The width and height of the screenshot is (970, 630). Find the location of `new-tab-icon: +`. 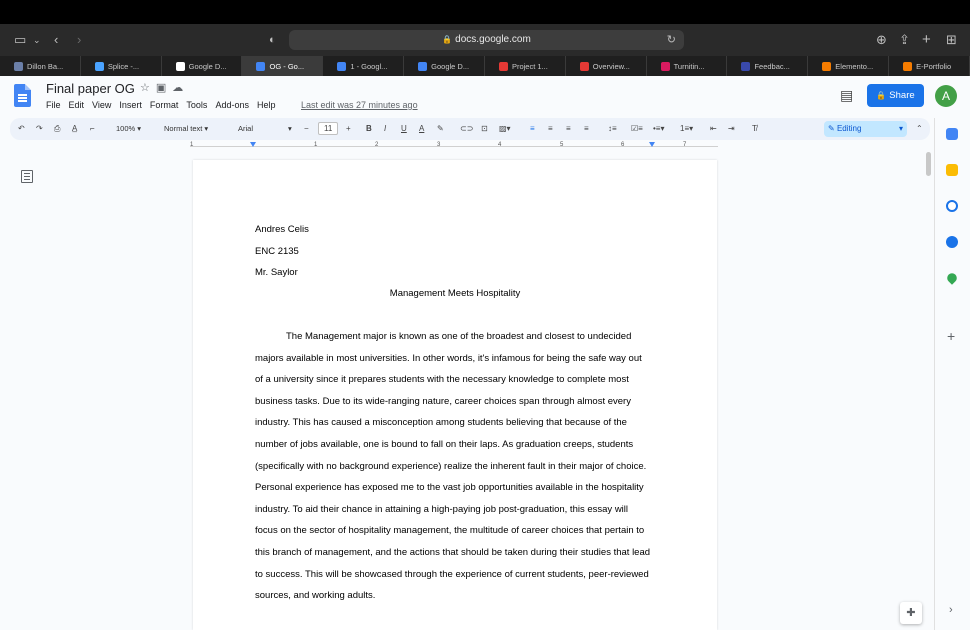

new-tab-icon: + is located at coordinates (926, 40).